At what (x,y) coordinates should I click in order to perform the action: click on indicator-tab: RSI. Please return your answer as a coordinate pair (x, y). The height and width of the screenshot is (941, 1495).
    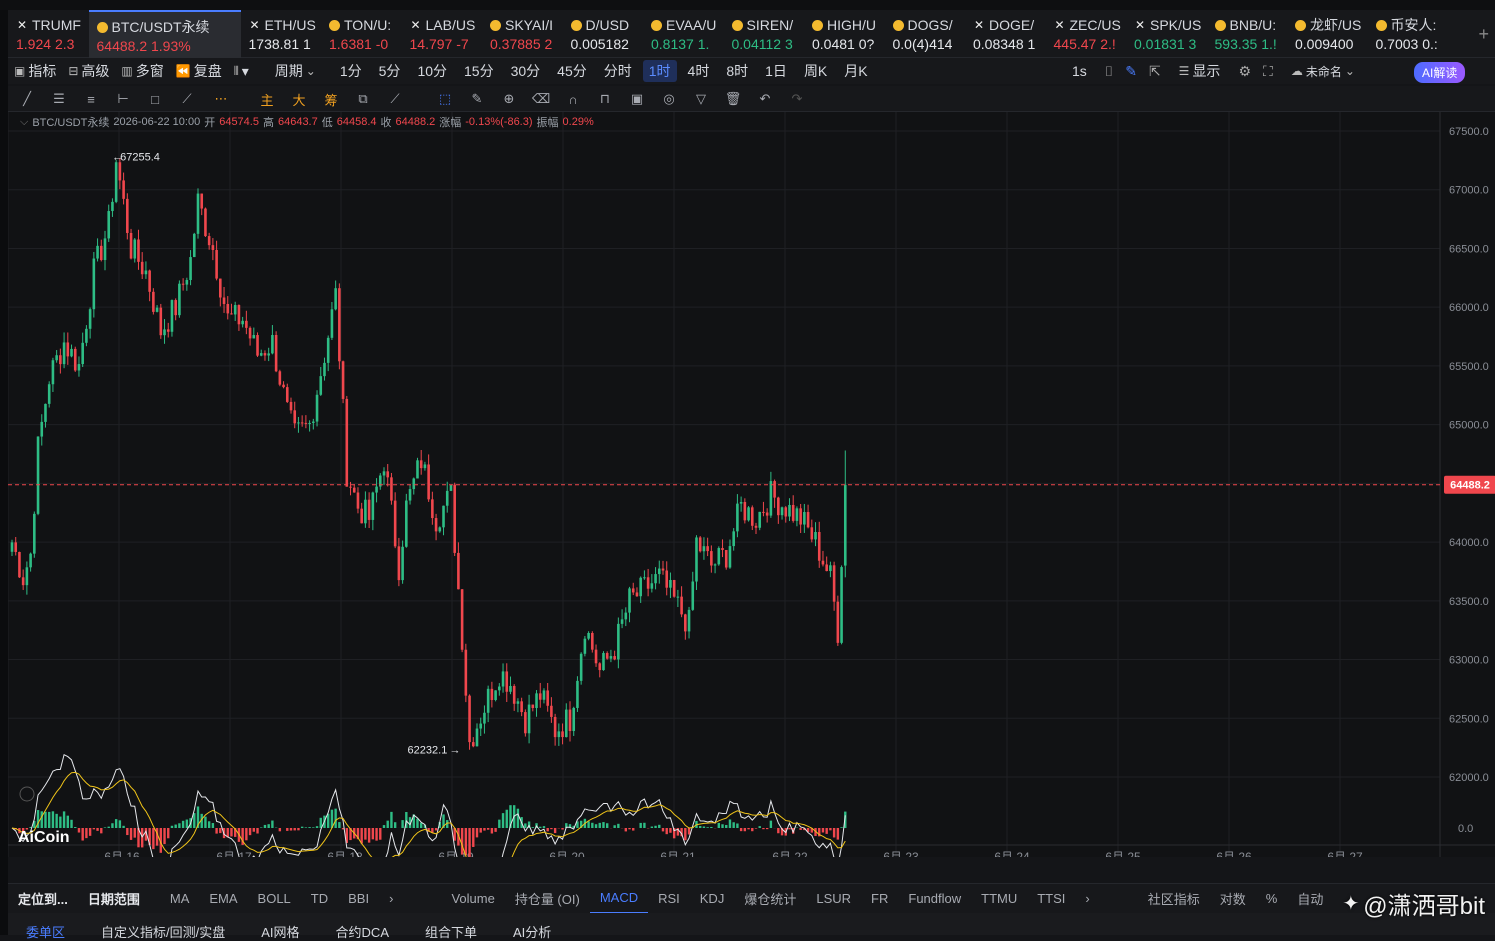
    Looking at the image, I should click on (669, 898).